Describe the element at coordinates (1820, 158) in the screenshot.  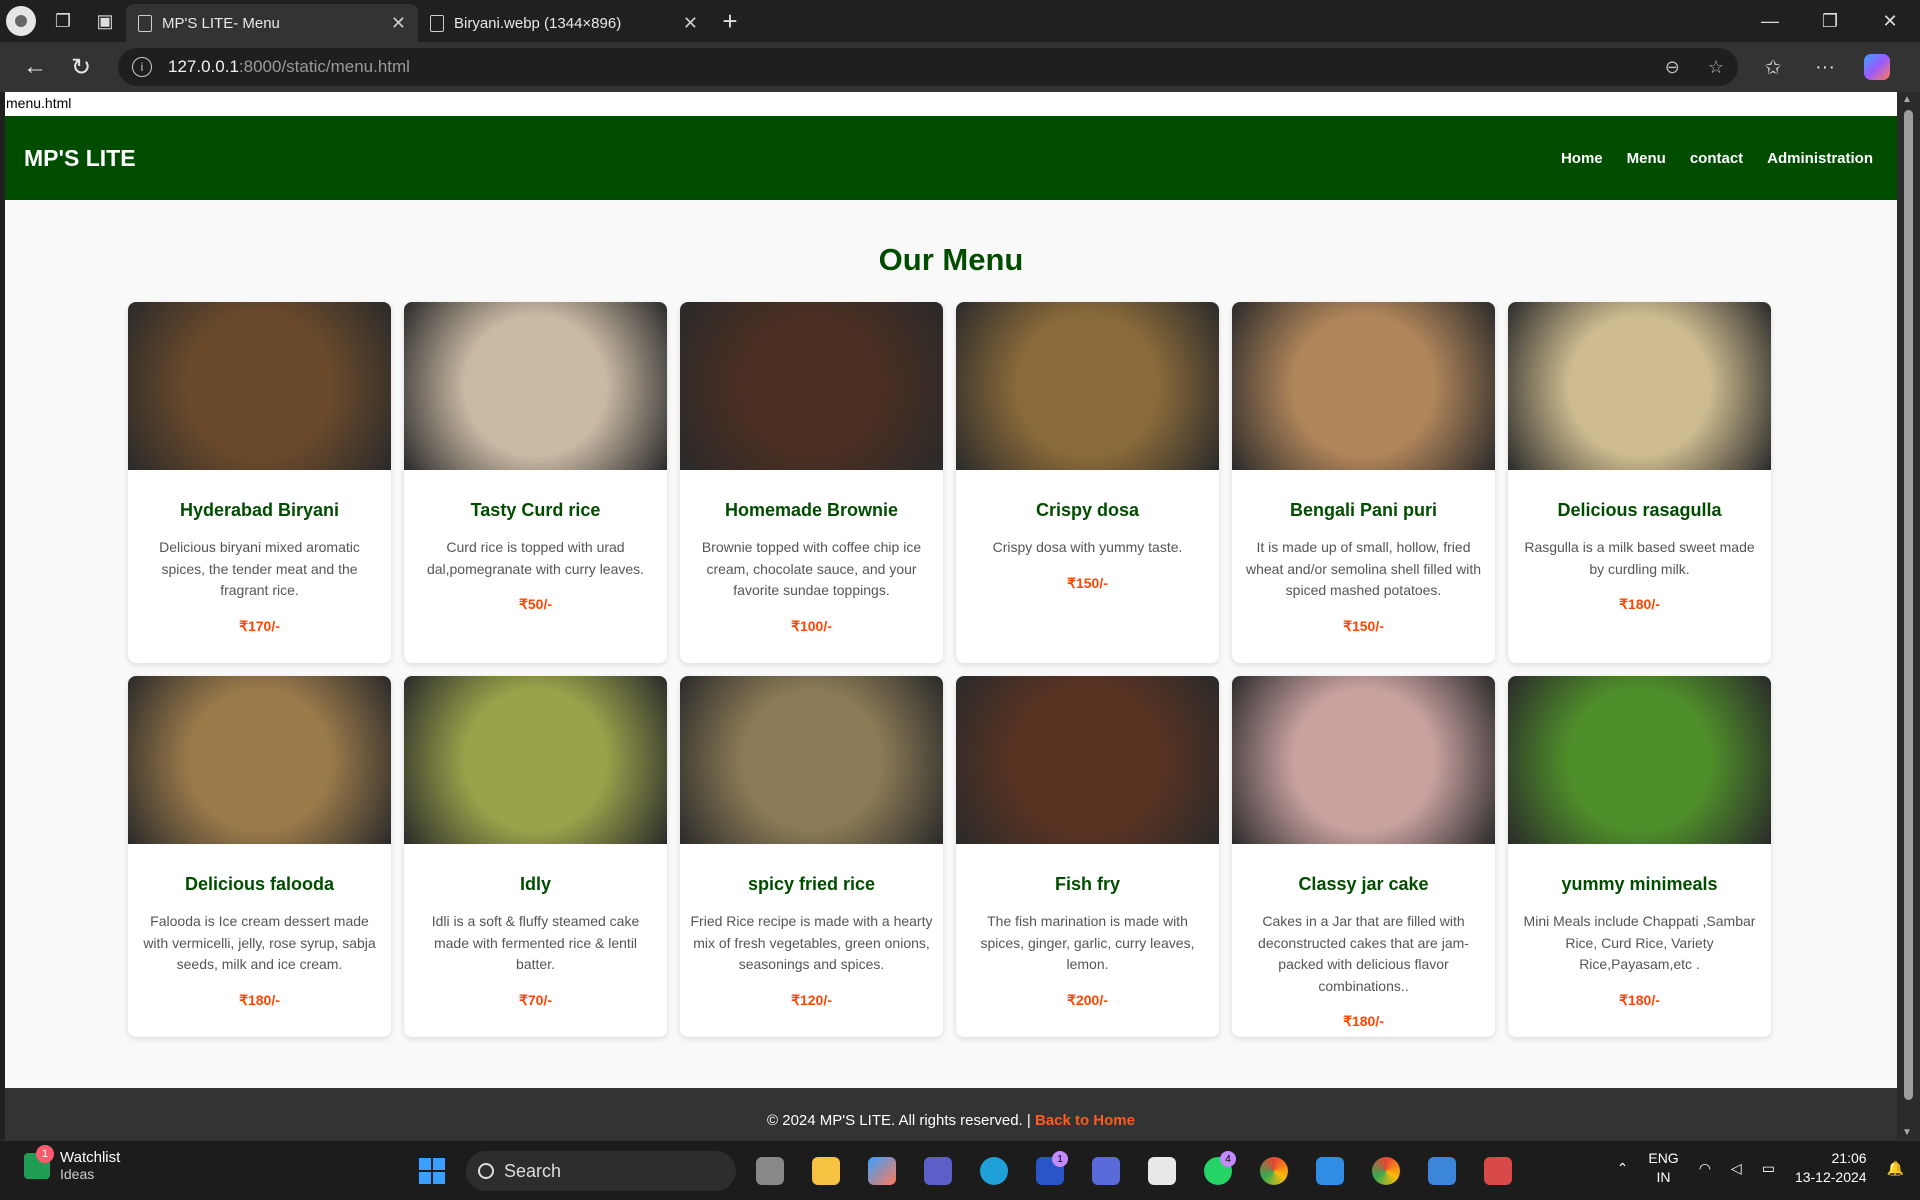
I see `nav-administration: Administration` at that location.